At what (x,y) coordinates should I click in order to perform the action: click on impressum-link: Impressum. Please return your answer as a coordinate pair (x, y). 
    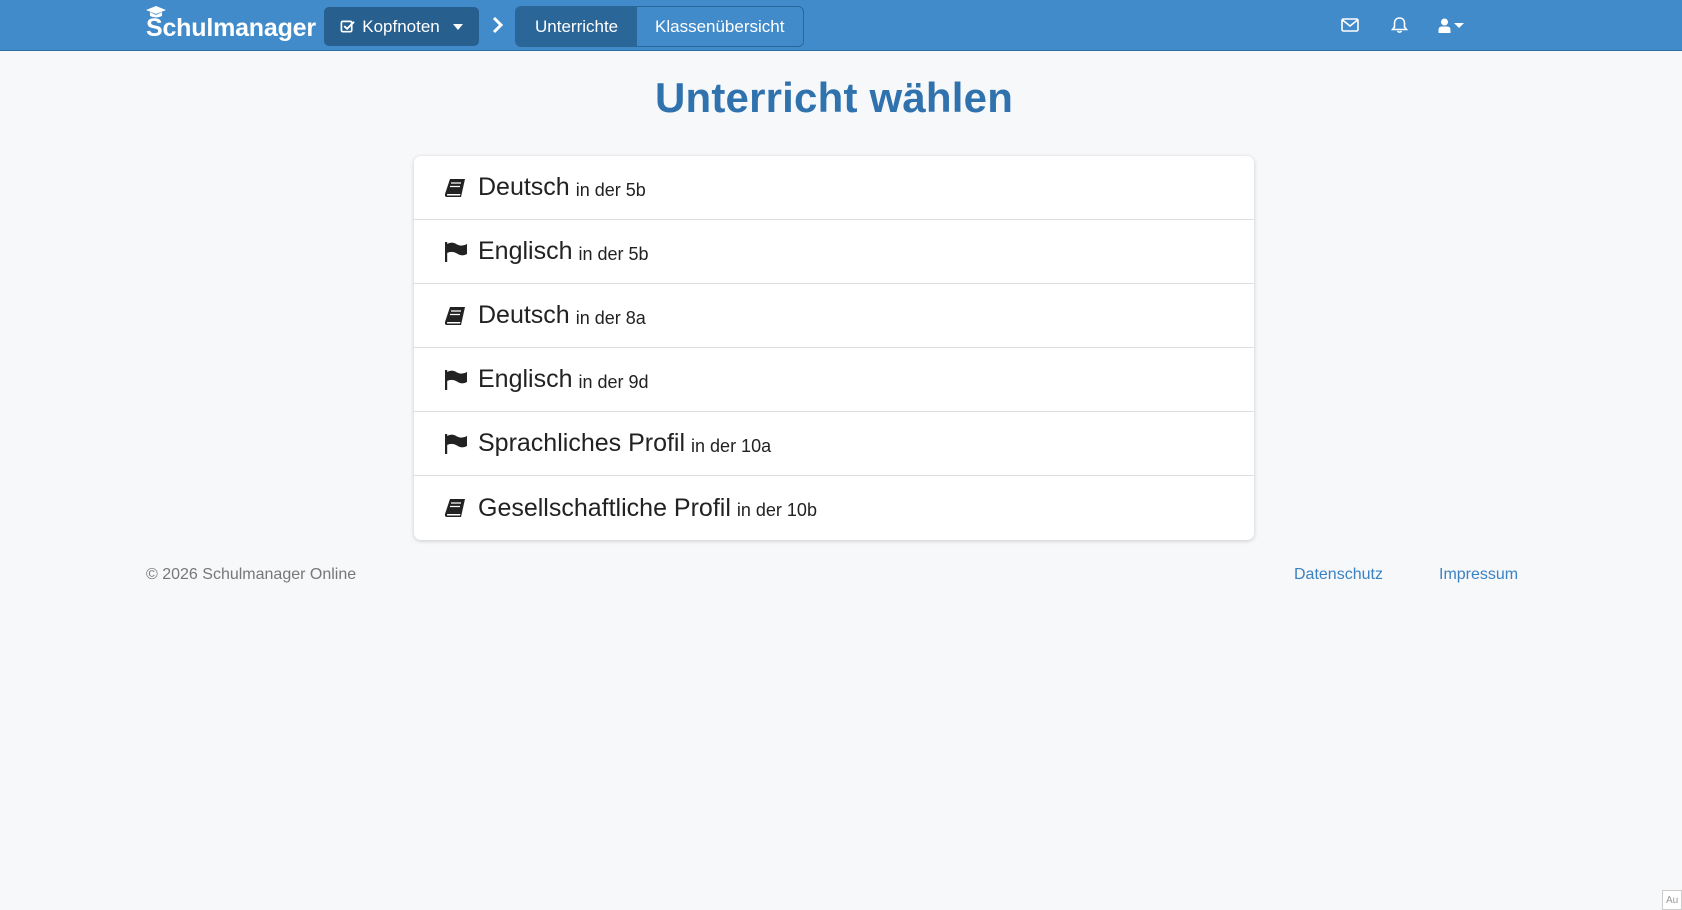
    Looking at the image, I should click on (1478, 575).